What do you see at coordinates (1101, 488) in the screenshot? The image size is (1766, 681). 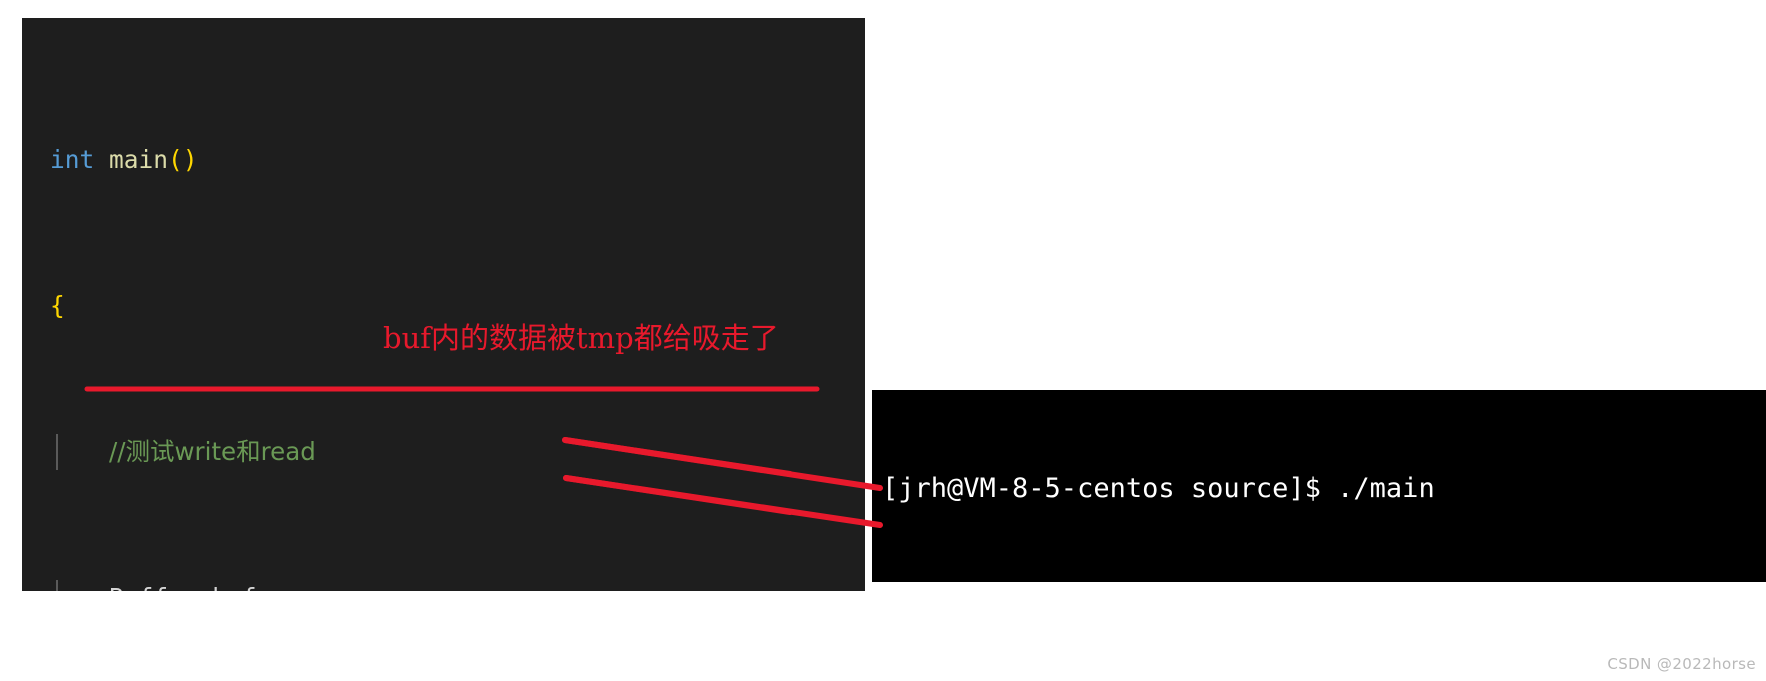 I see `terminal-prompt: [jrh@VM-8-5-centos source]$` at bounding box center [1101, 488].